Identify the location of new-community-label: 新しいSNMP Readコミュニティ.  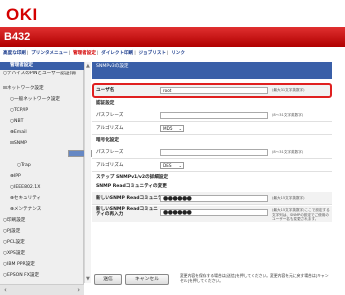
(131, 198).